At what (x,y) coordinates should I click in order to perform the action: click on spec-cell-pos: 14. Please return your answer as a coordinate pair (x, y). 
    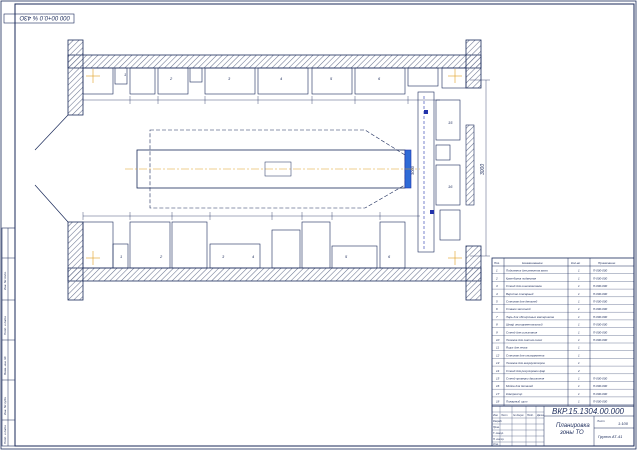
    Looking at the image, I should click on (498, 371).